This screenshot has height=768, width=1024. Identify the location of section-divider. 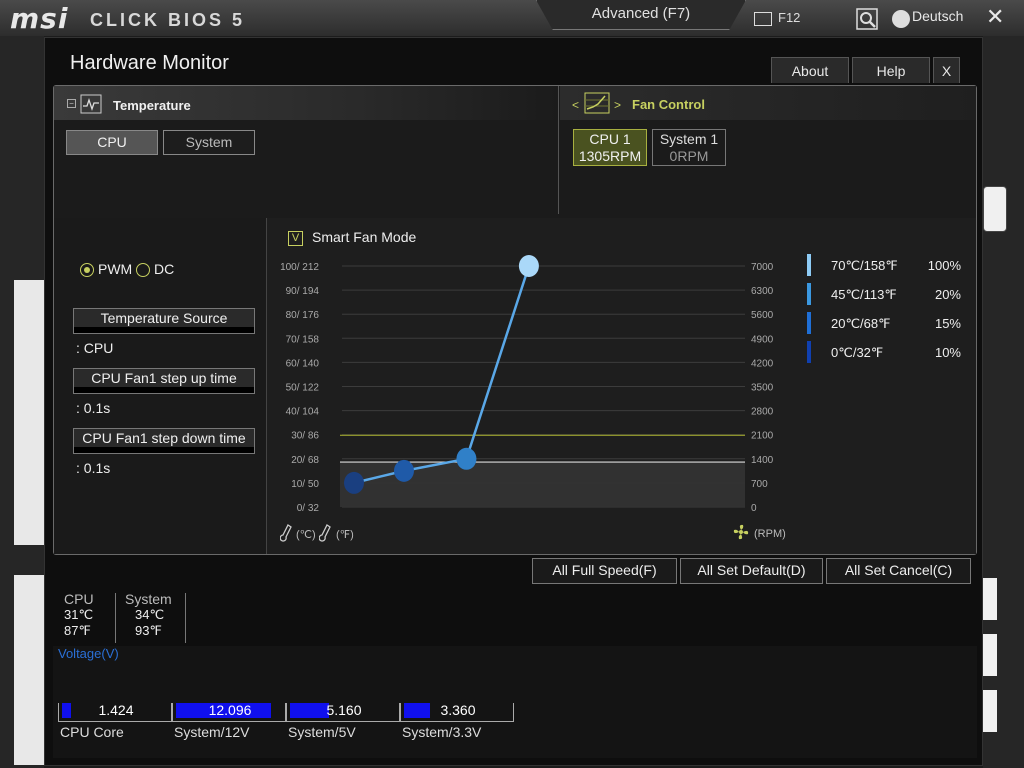
(558, 150).